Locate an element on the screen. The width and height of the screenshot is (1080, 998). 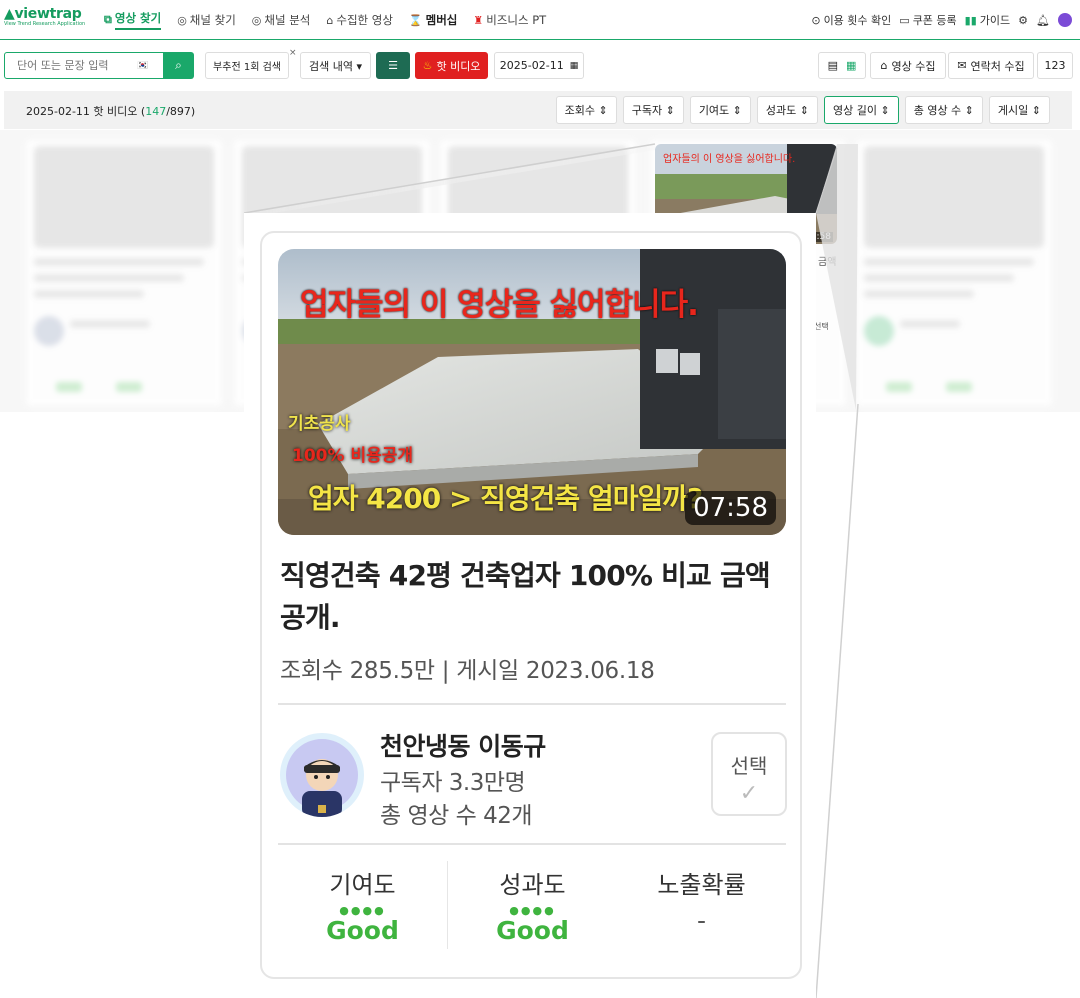
search-input is located at coordinates (77, 65).